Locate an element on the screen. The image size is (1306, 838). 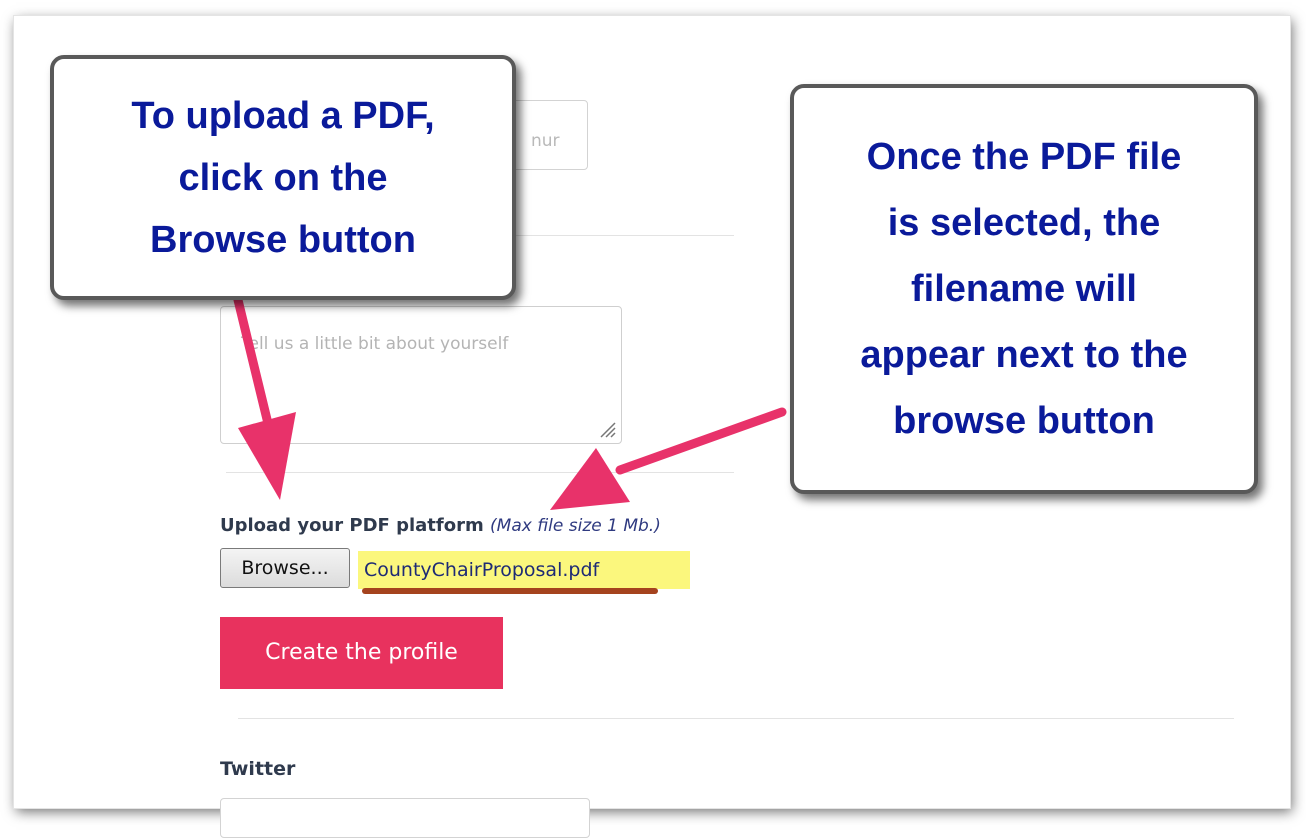
twitter-input is located at coordinates (405, 818).